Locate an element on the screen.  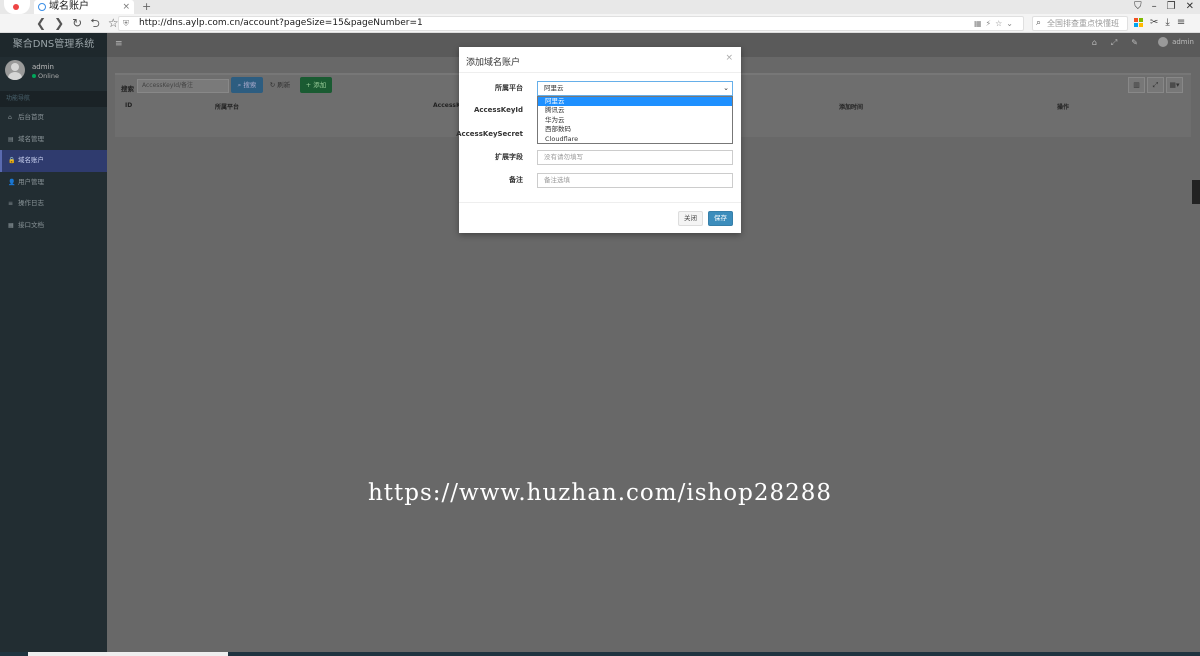
topbar-username: admin is located at coordinates (1183, 42).